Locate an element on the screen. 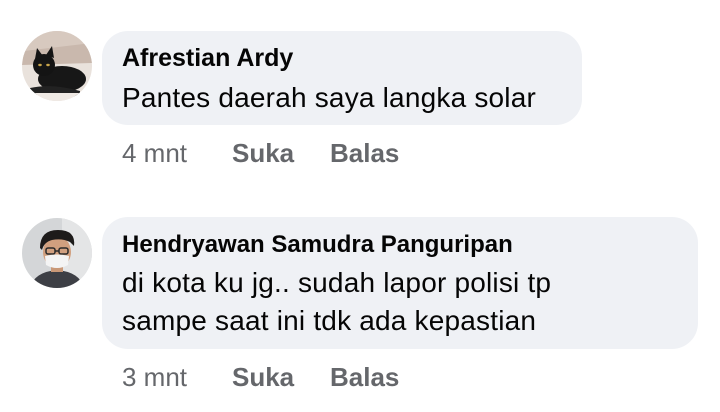 The image size is (720, 412). comment-author: Hendryawan Samudra Panguripan is located at coordinates (317, 245).